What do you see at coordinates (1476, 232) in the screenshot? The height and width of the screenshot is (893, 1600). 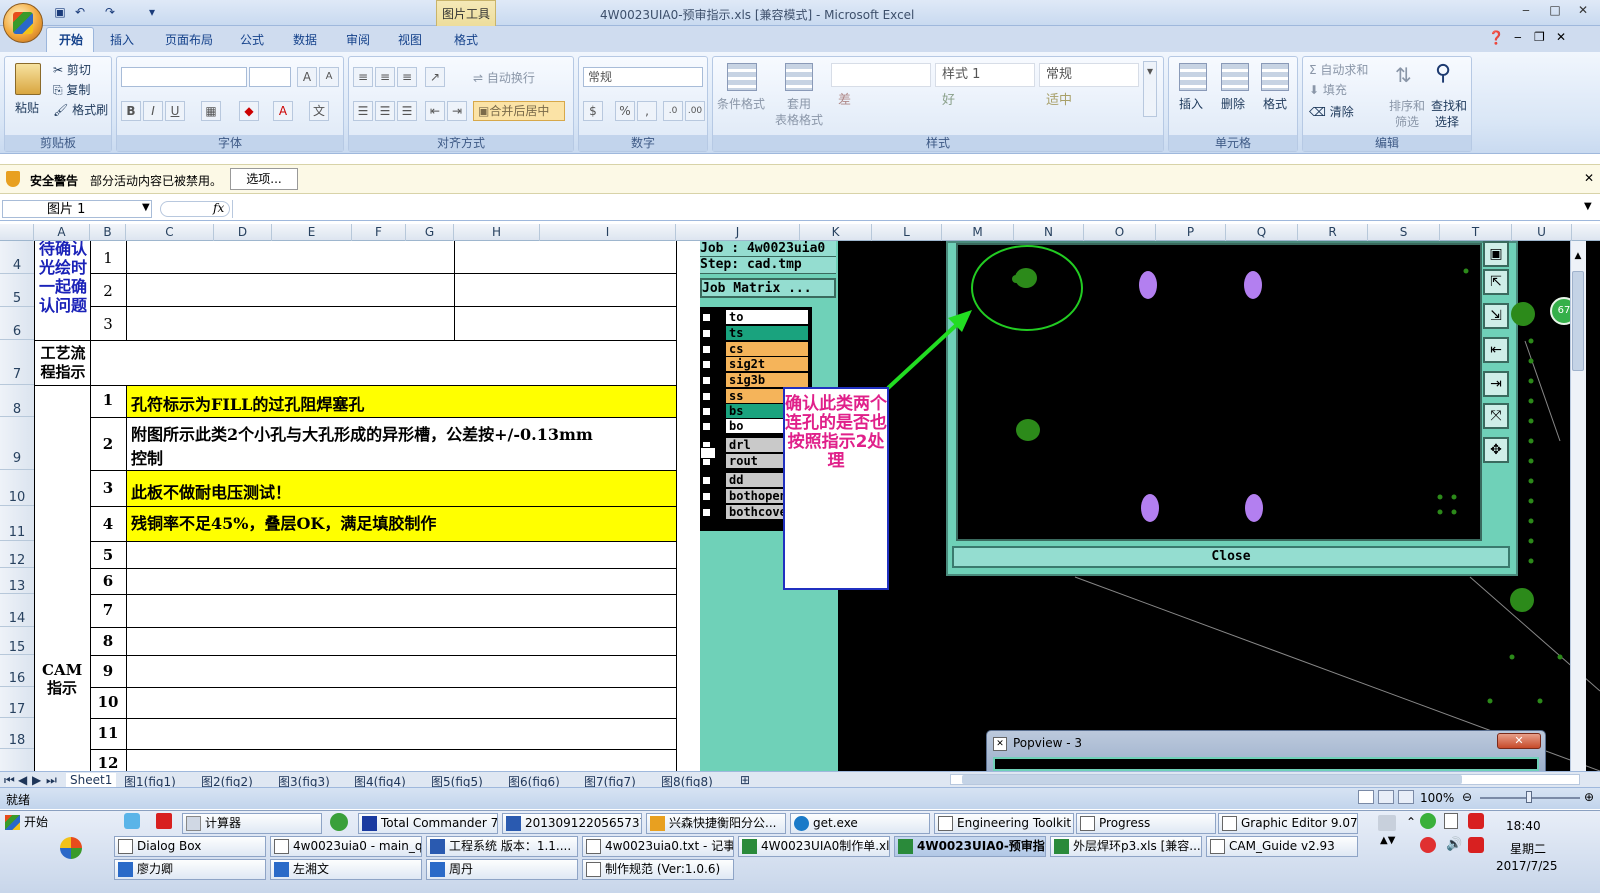 I see `column-header: T` at bounding box center [1476, 232].